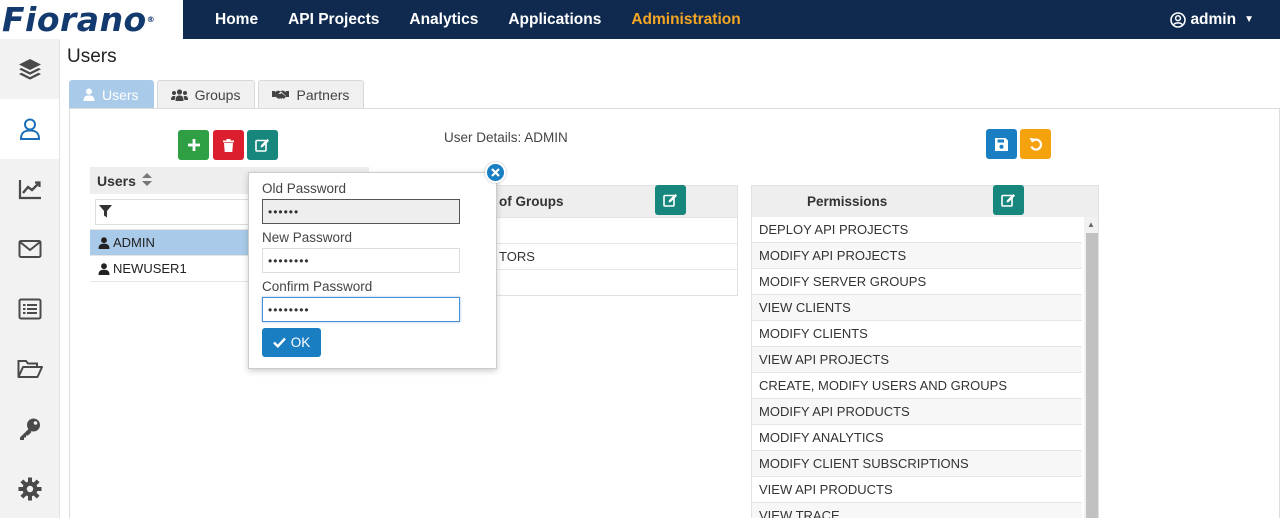 The height and width of the screenshot is (519, 1280). I want to click on scroll-up-arrow-icon: ▲, so click(1091, 224).